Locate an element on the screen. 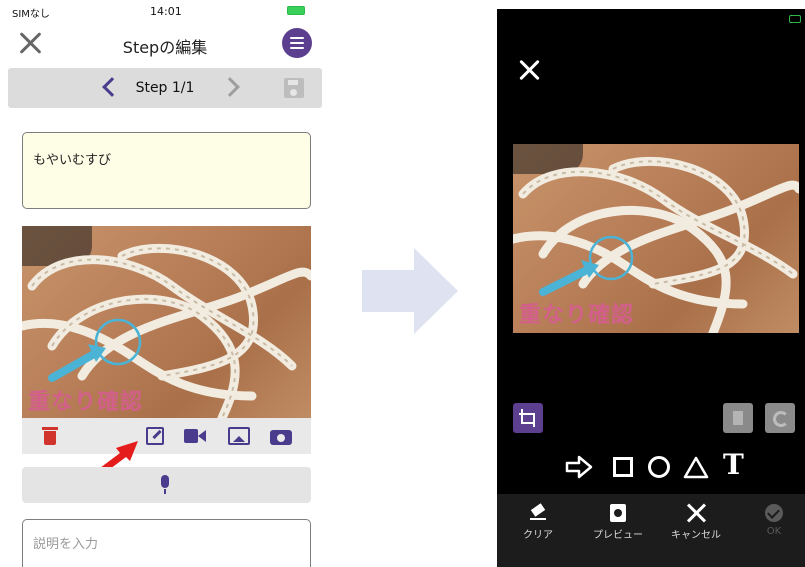 Image resolution: width=805 pixels, height=567 pixels. cancel-button: キャンセル is located at coordinates (696, 522).